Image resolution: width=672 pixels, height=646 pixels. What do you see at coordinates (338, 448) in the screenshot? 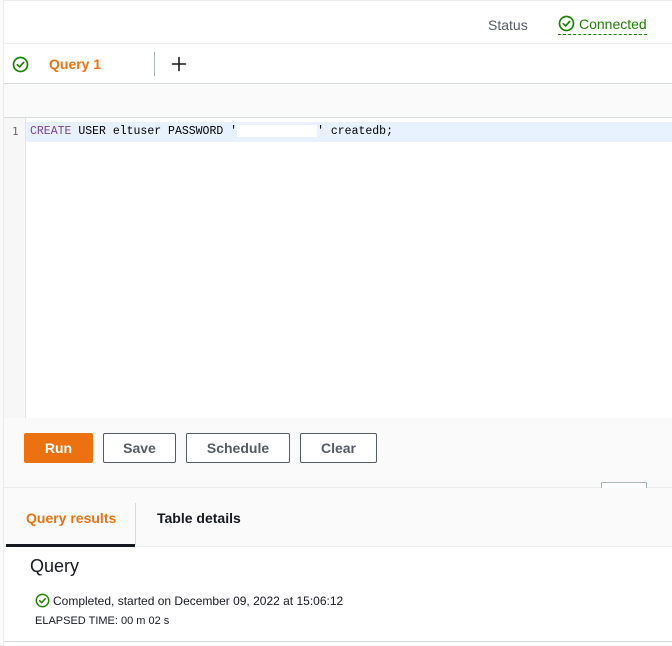
I see `clear-button: Clear` at bounding box center [338, 448].